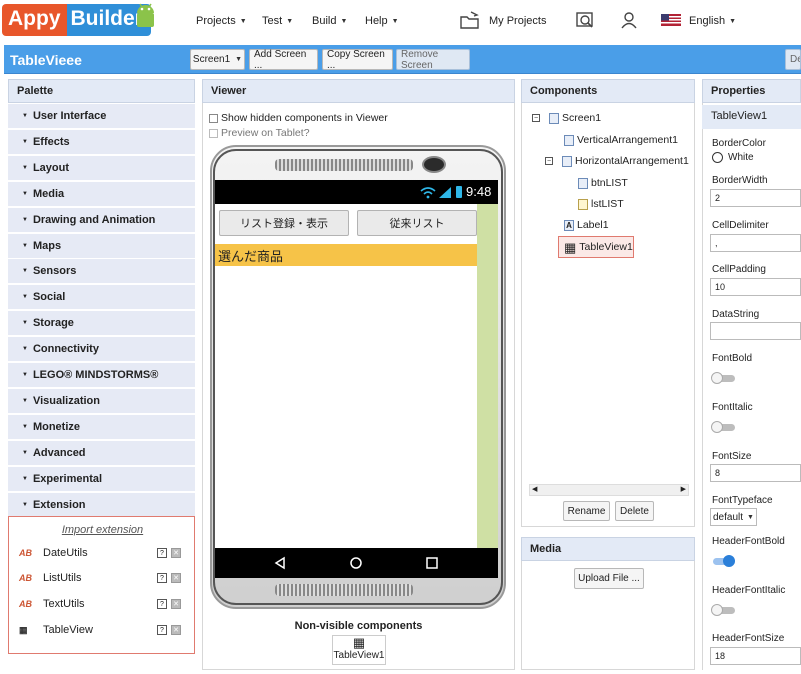 This screenshot has width=801, height=674. What do you see at coordinates (358, 626) in the screenshot?
I see `nonvisible-title: Non-visible components` at bounding box center [358, 626].